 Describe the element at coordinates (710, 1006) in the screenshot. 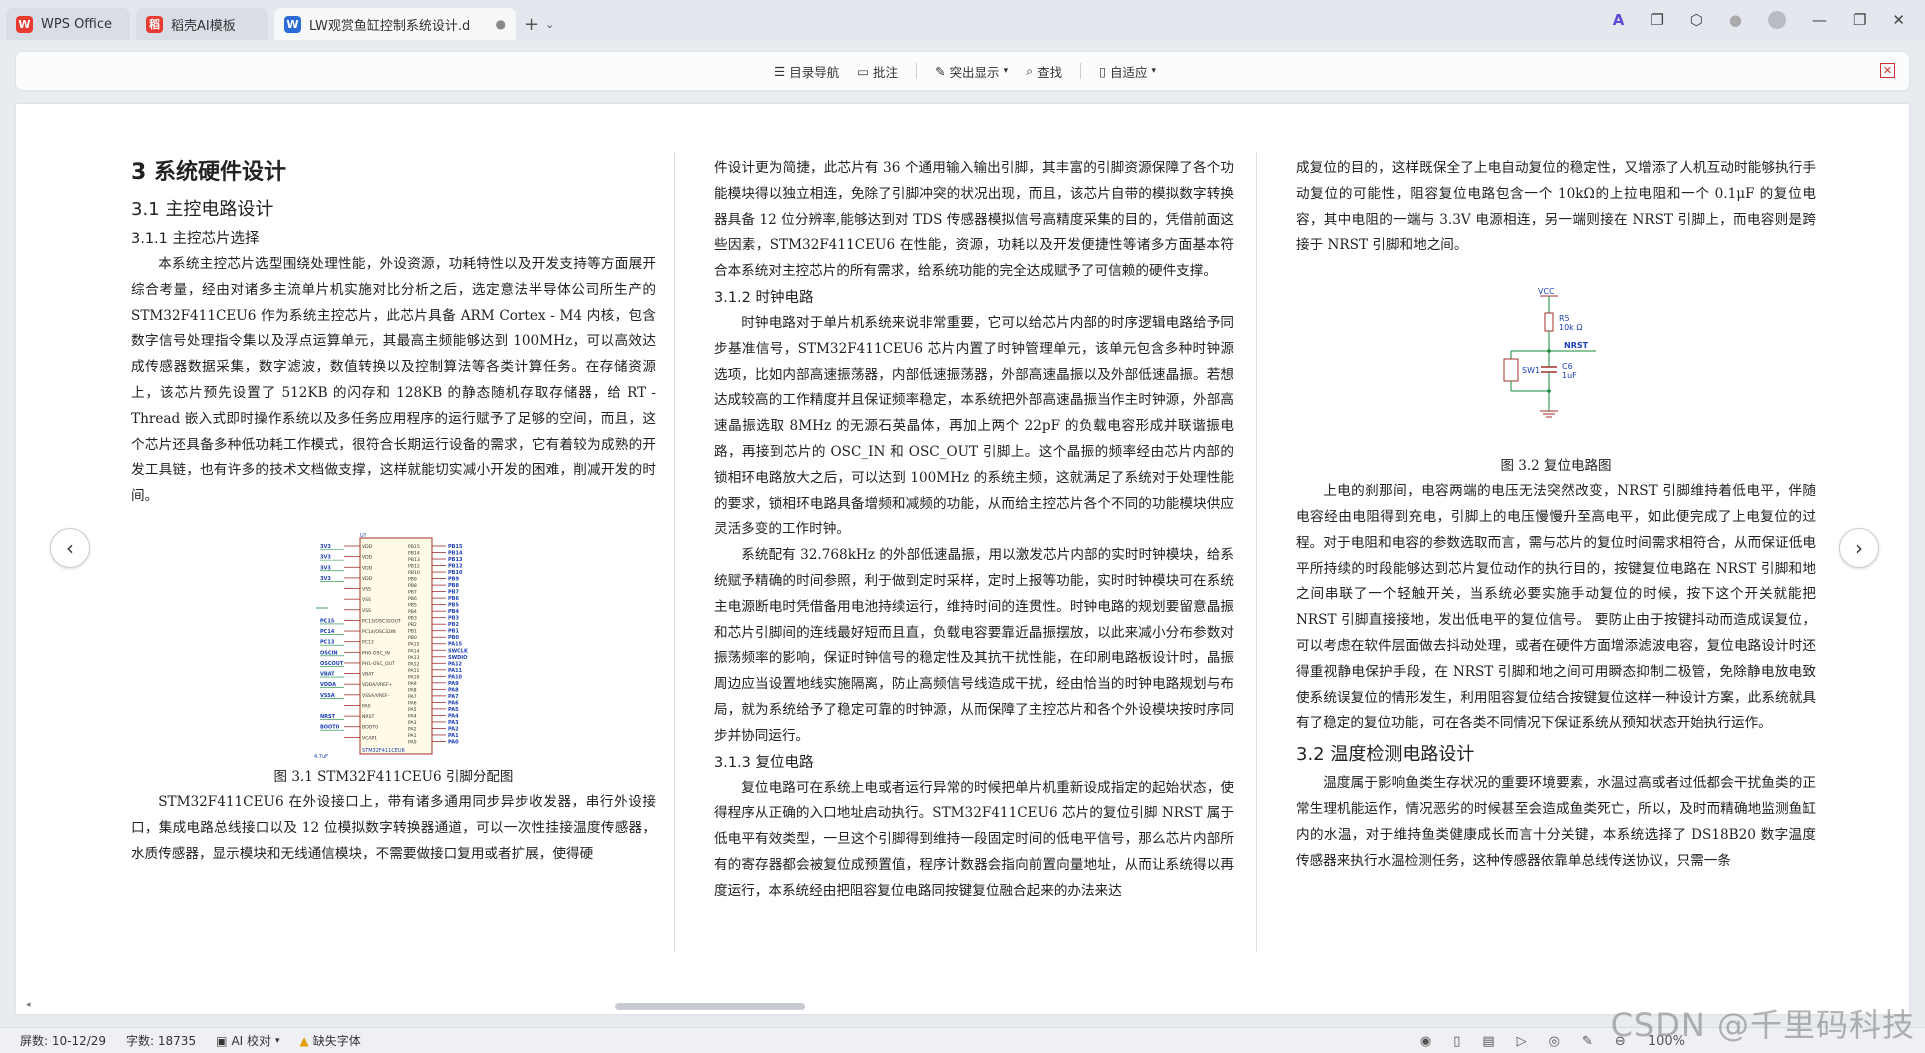

I see `horizontal-scrollbar` at that location.